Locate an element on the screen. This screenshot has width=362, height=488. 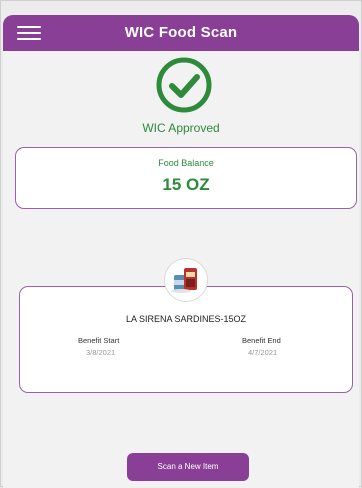
sardine-can-product-icon is located at coordinates (186, 280).